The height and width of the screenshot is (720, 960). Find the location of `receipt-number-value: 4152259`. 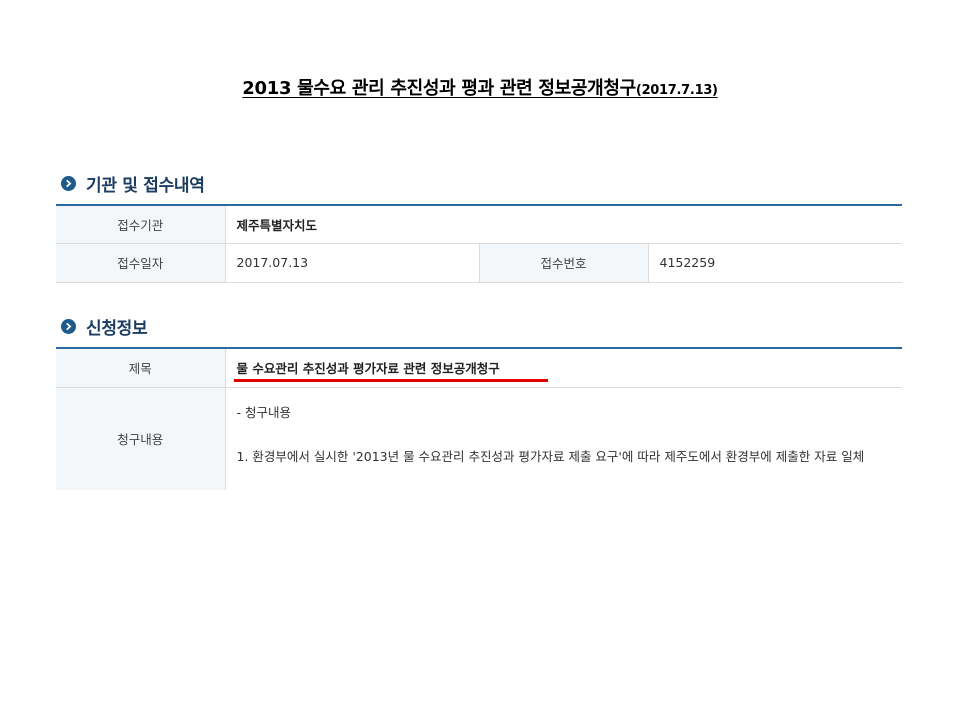

receipt-number-value: 4152259 is located at coordinates (775, 263).